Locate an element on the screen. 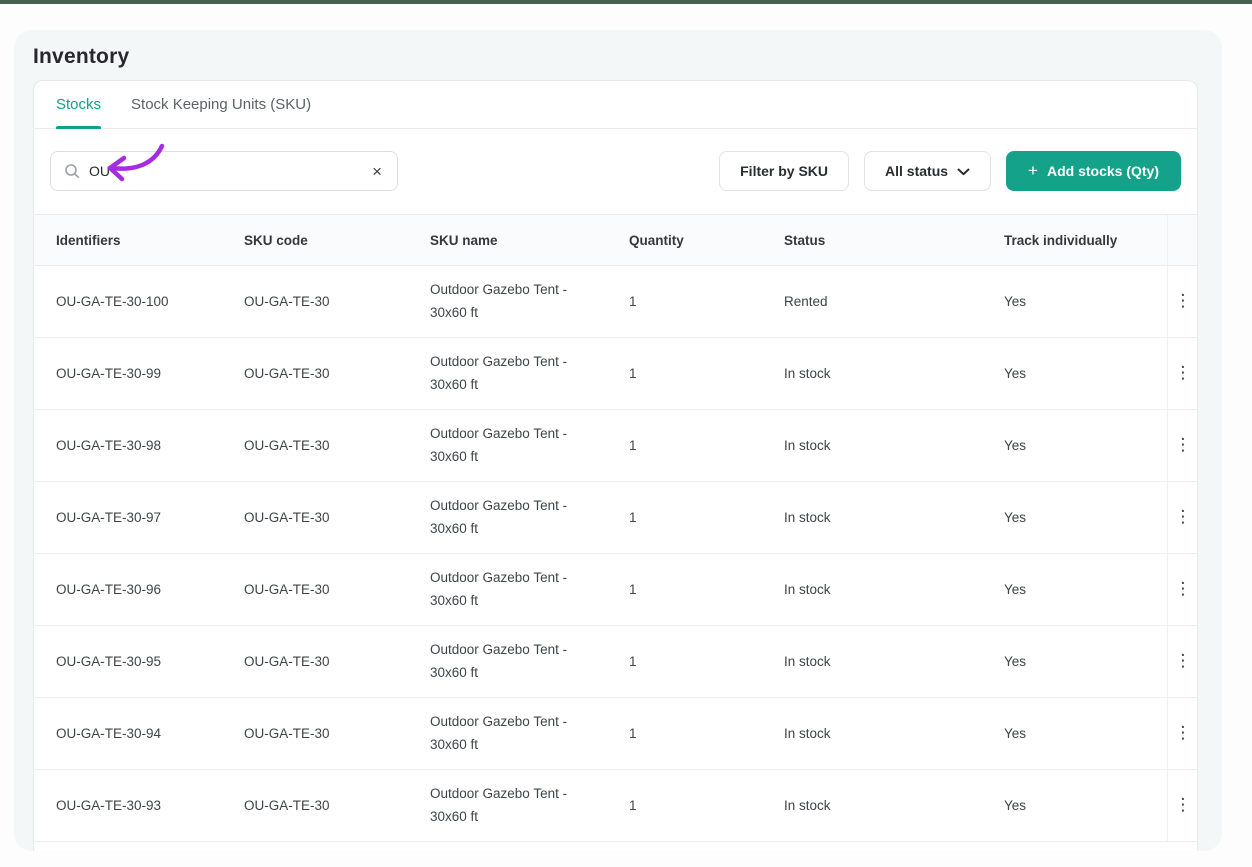  cell-identifier: OU-GA-TE-30-94 is located at coordinates (109, 733).